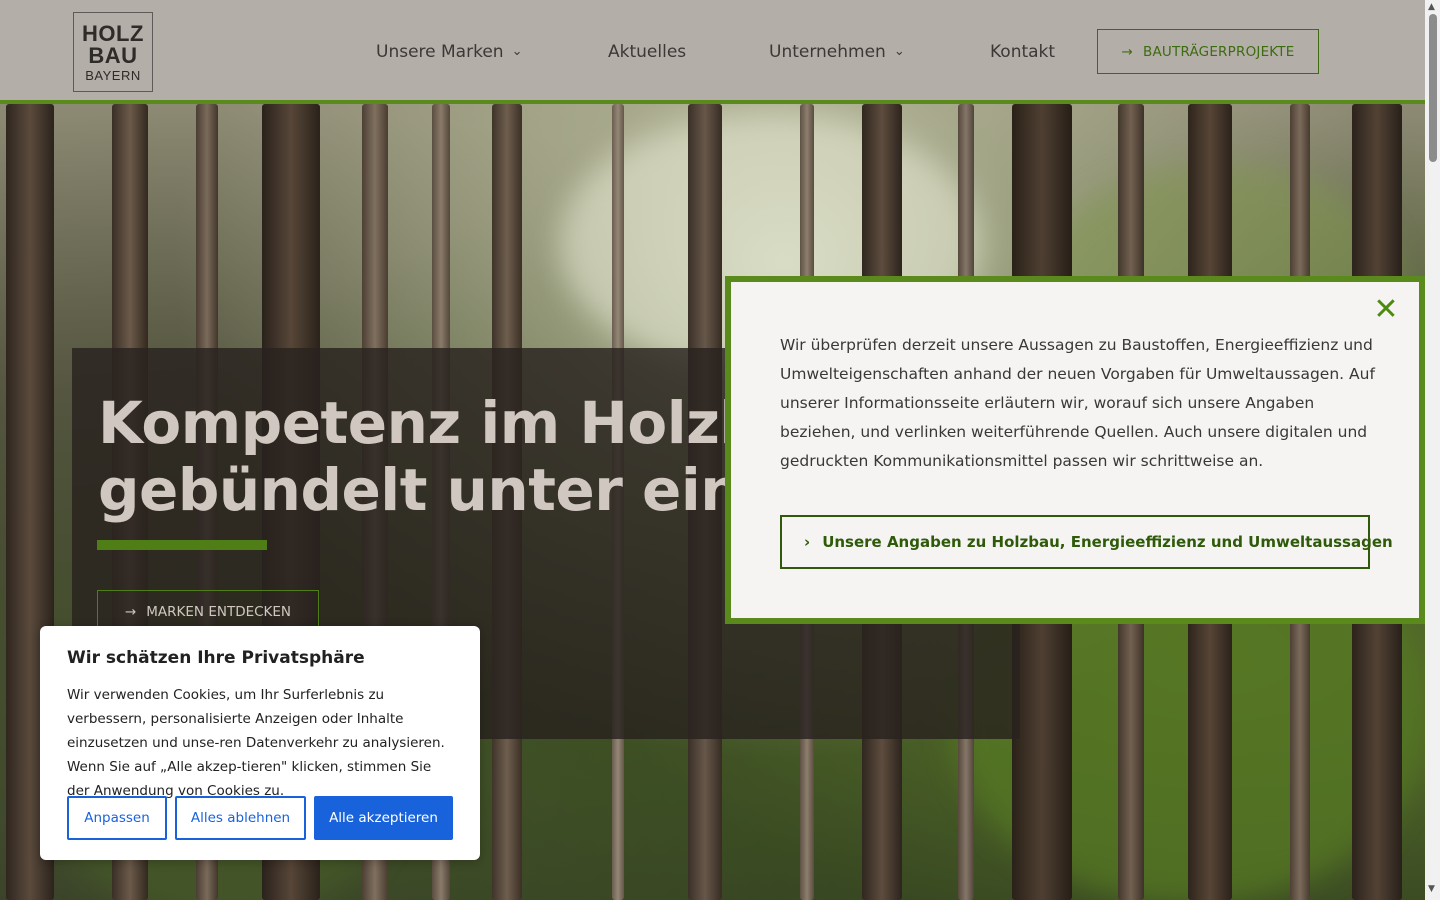 The width and height of the screenshot is (1440, 900). Describe the element at coordinates (1433, 88) in the screenshot. I see `scrollbar-thumb` at that location.